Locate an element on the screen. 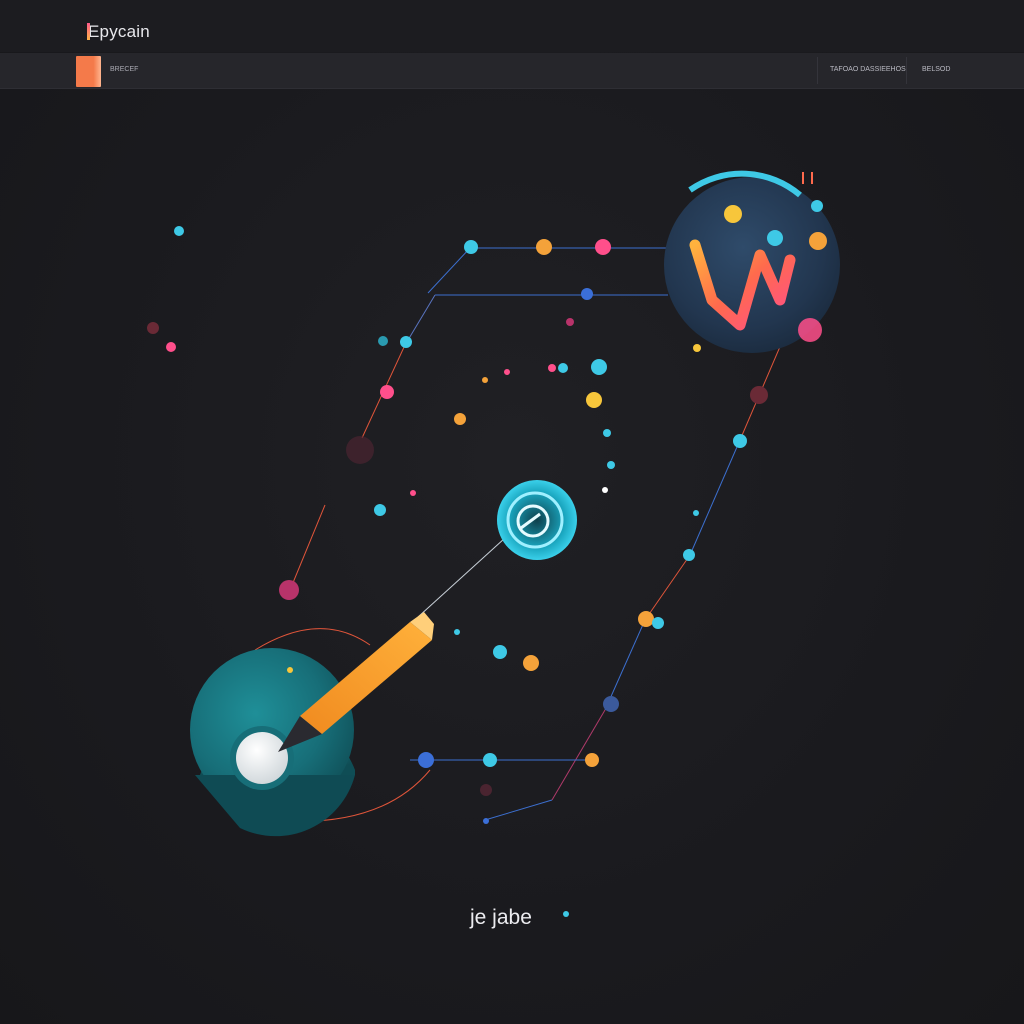 Image resolution: width=1024 pixels, height=1024 pixels. caption-dot is located at coordinates (566, 914).